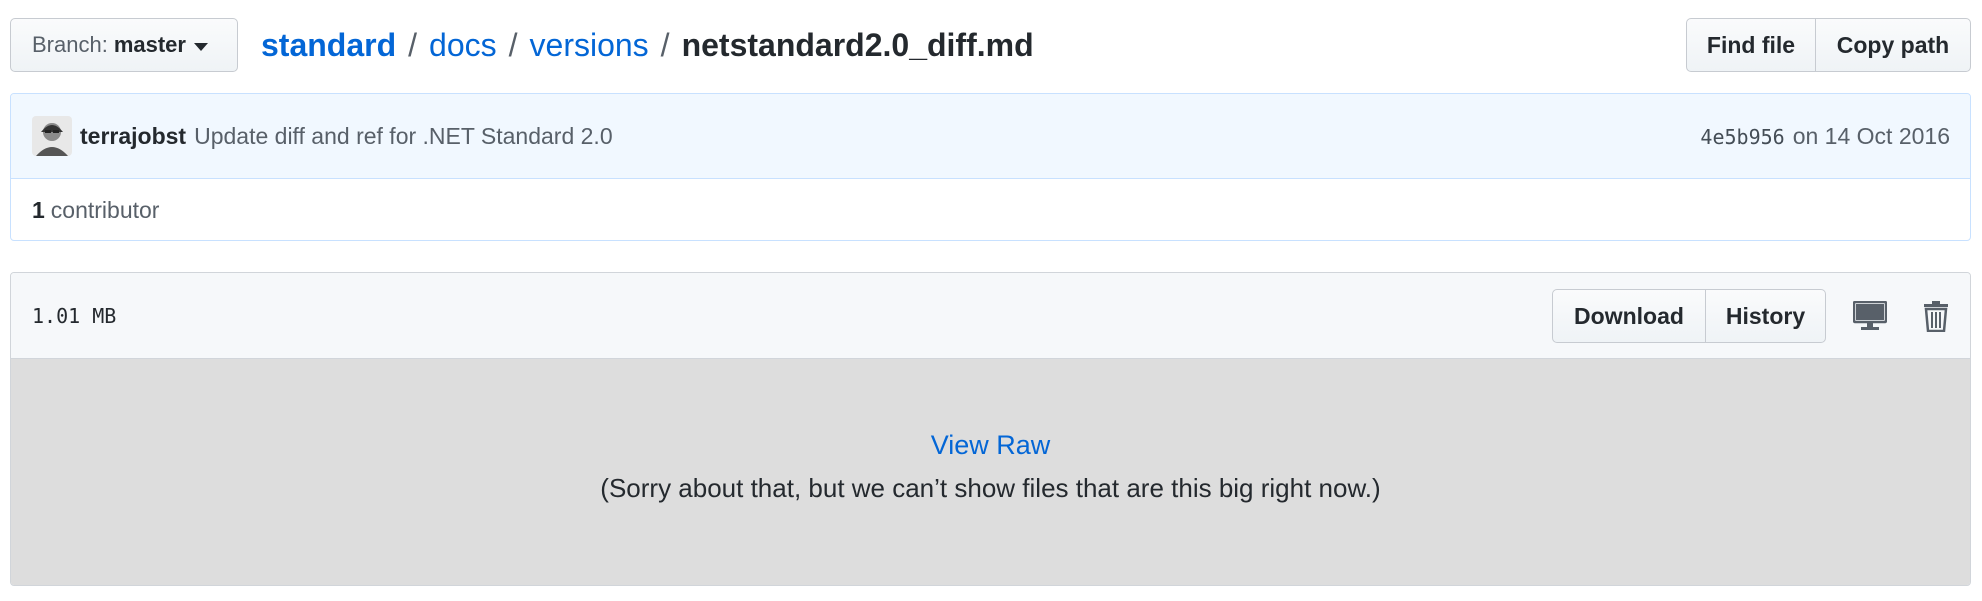  Describe the element at coordinates (1893, 45) in the screenshot. I see `copy-path-button: Copy path` at that location.